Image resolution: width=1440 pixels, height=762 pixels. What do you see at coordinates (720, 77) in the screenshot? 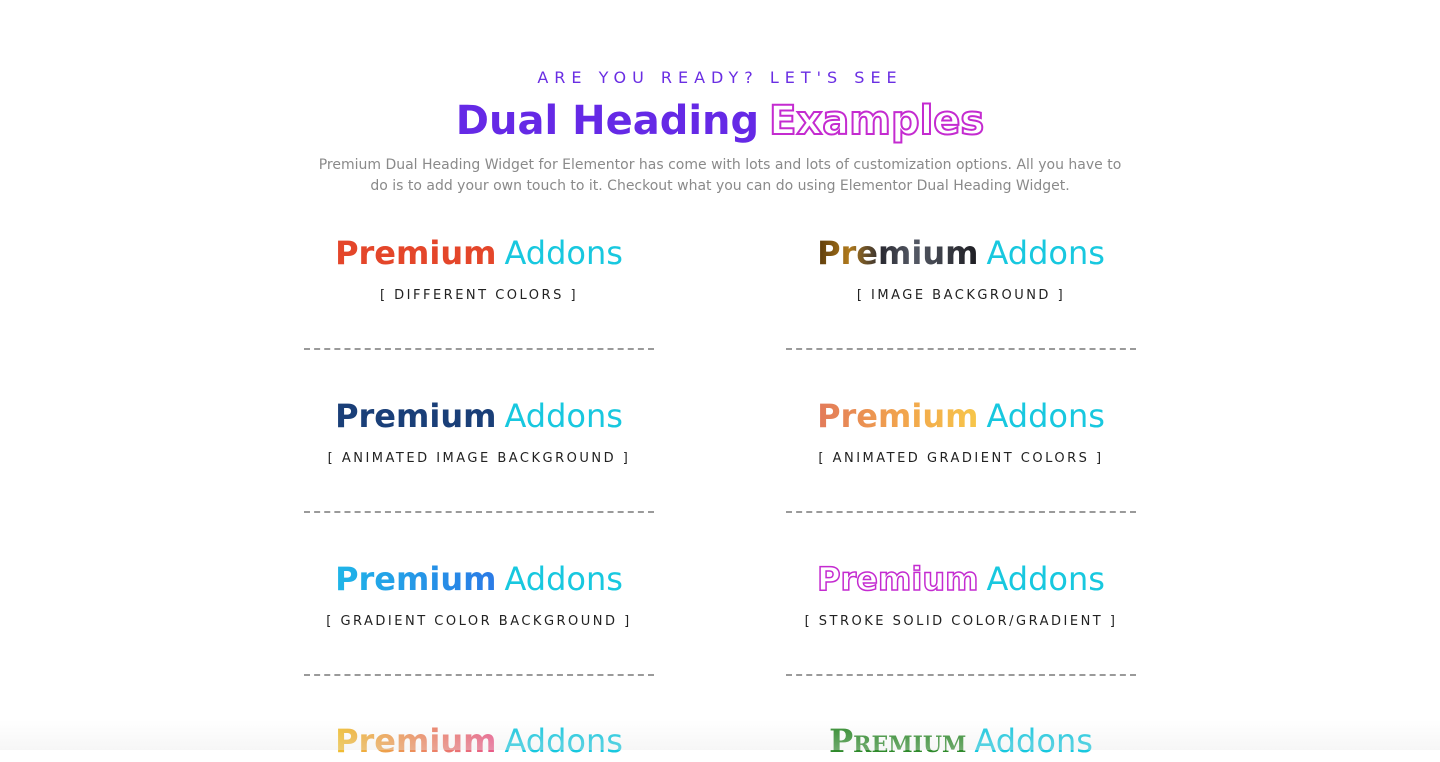
I see `section-eyebrow: ARE YOU READY? LET'S SEE` at bounding box center [720, 77].